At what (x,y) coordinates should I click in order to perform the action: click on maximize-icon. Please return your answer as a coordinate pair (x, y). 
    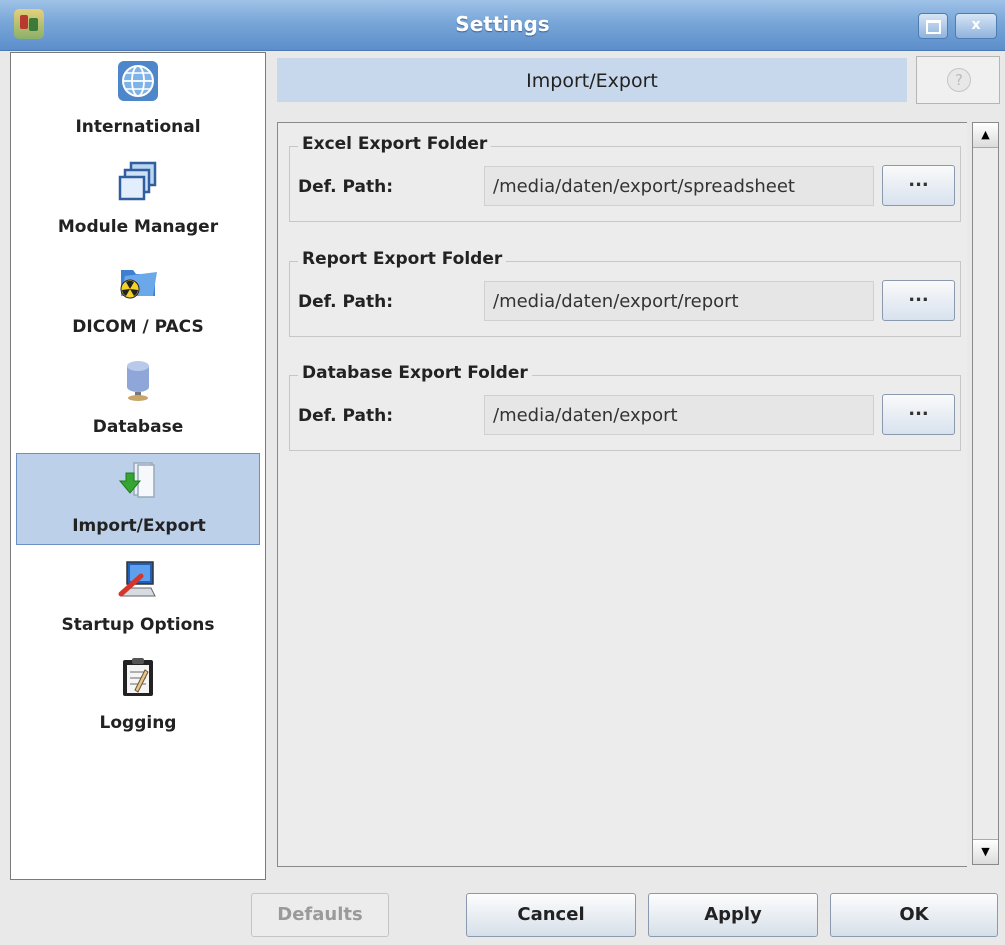
    Looking at the image, I should click on (933, 27).